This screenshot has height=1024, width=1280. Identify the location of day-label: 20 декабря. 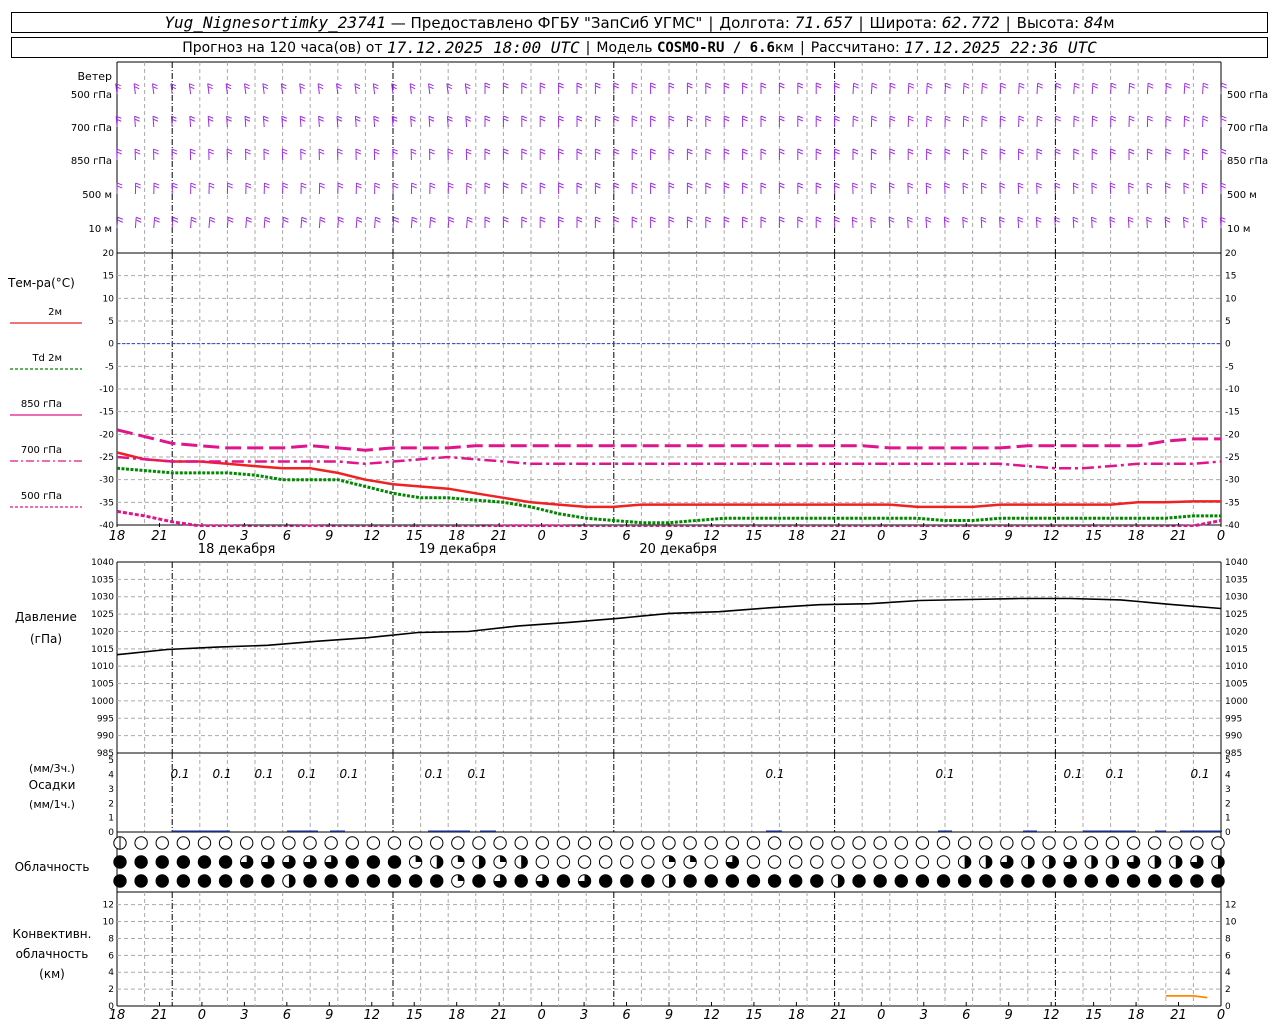
(678, 549).